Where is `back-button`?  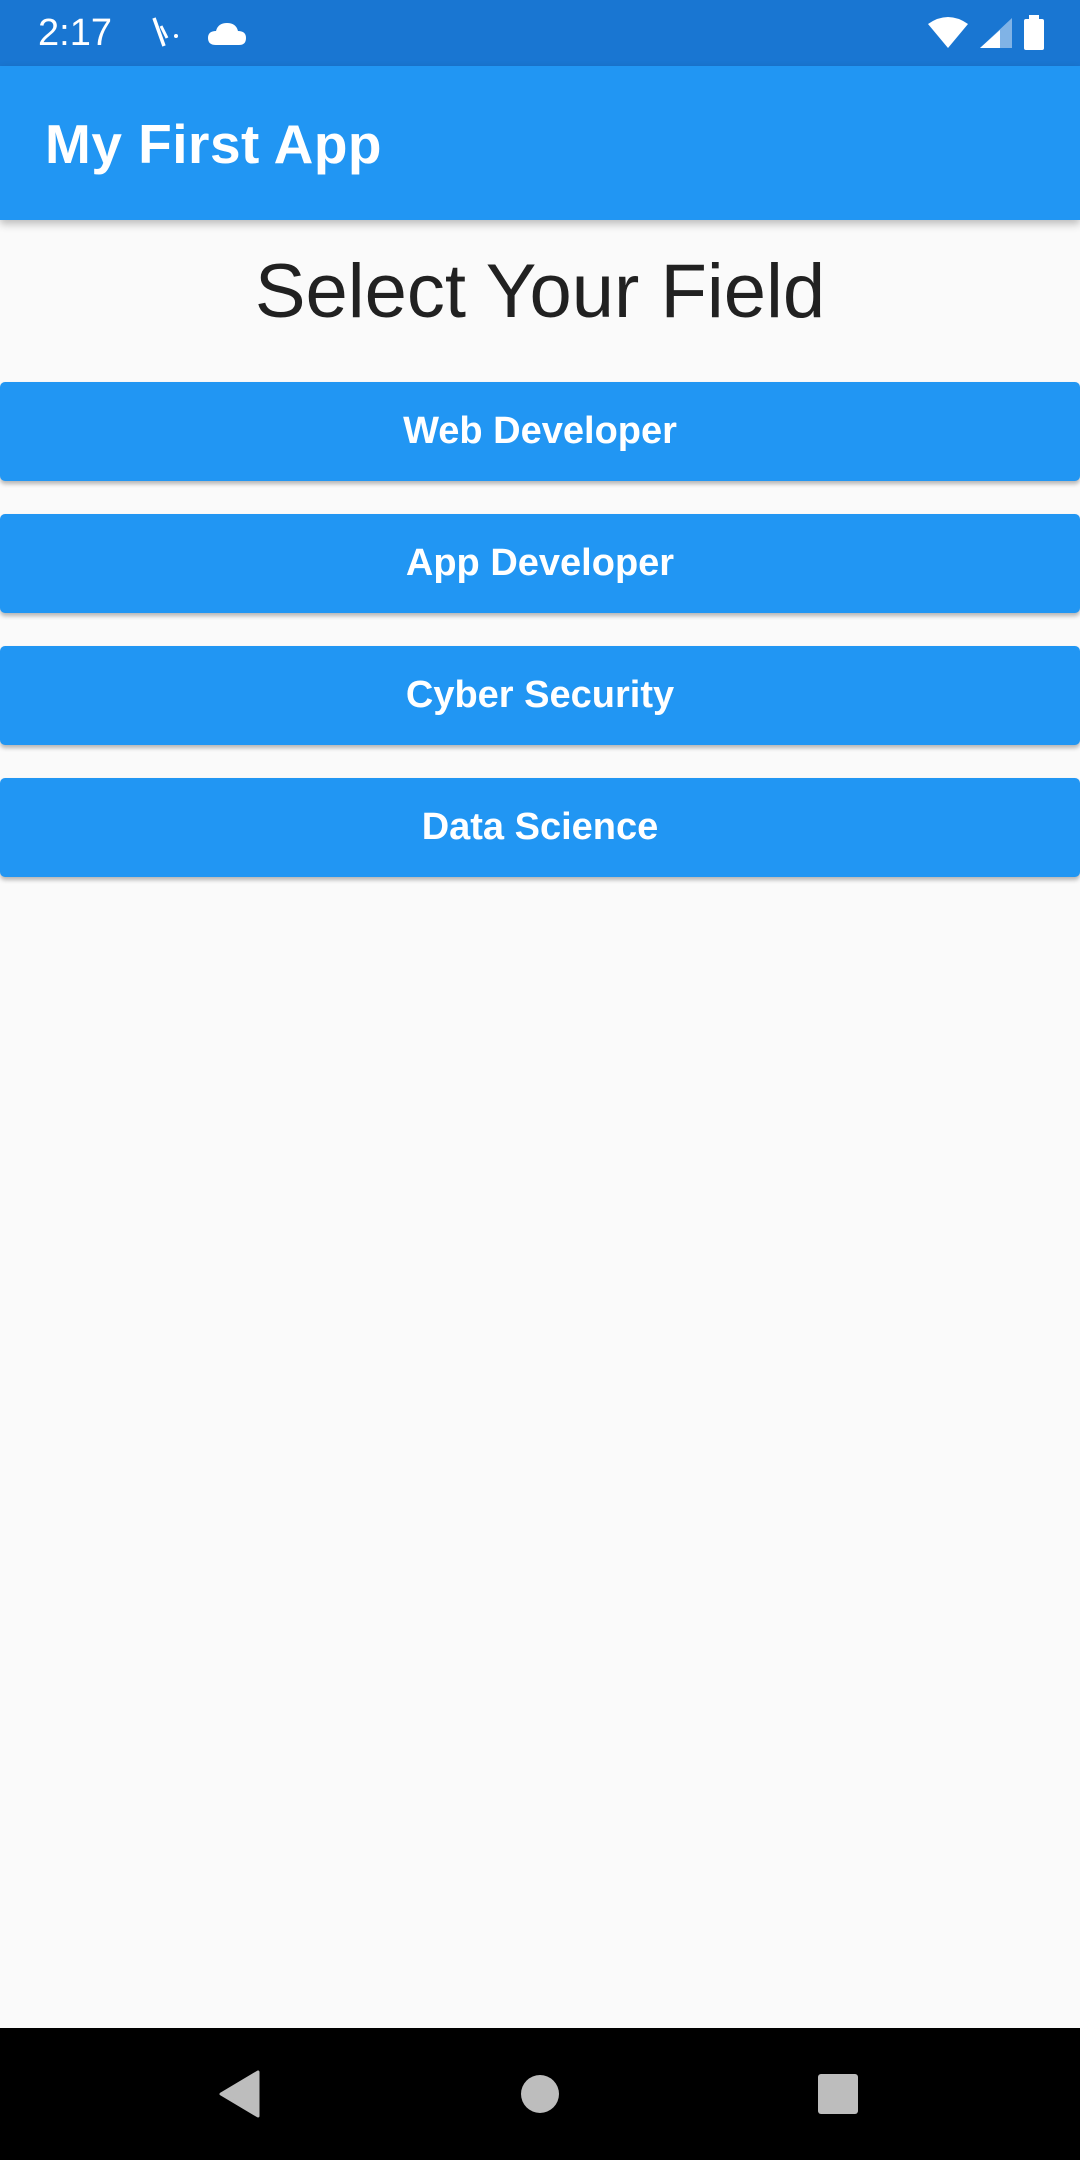
back-button is located at coordinates (240, 2094).